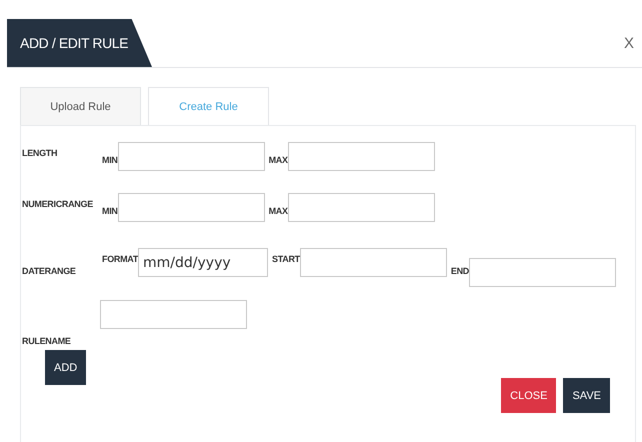 The height and width of the screenshot is (442, 642). Describe the element at coordinates (286, 259) in the screenshot. I see `field-label: START` at that location.